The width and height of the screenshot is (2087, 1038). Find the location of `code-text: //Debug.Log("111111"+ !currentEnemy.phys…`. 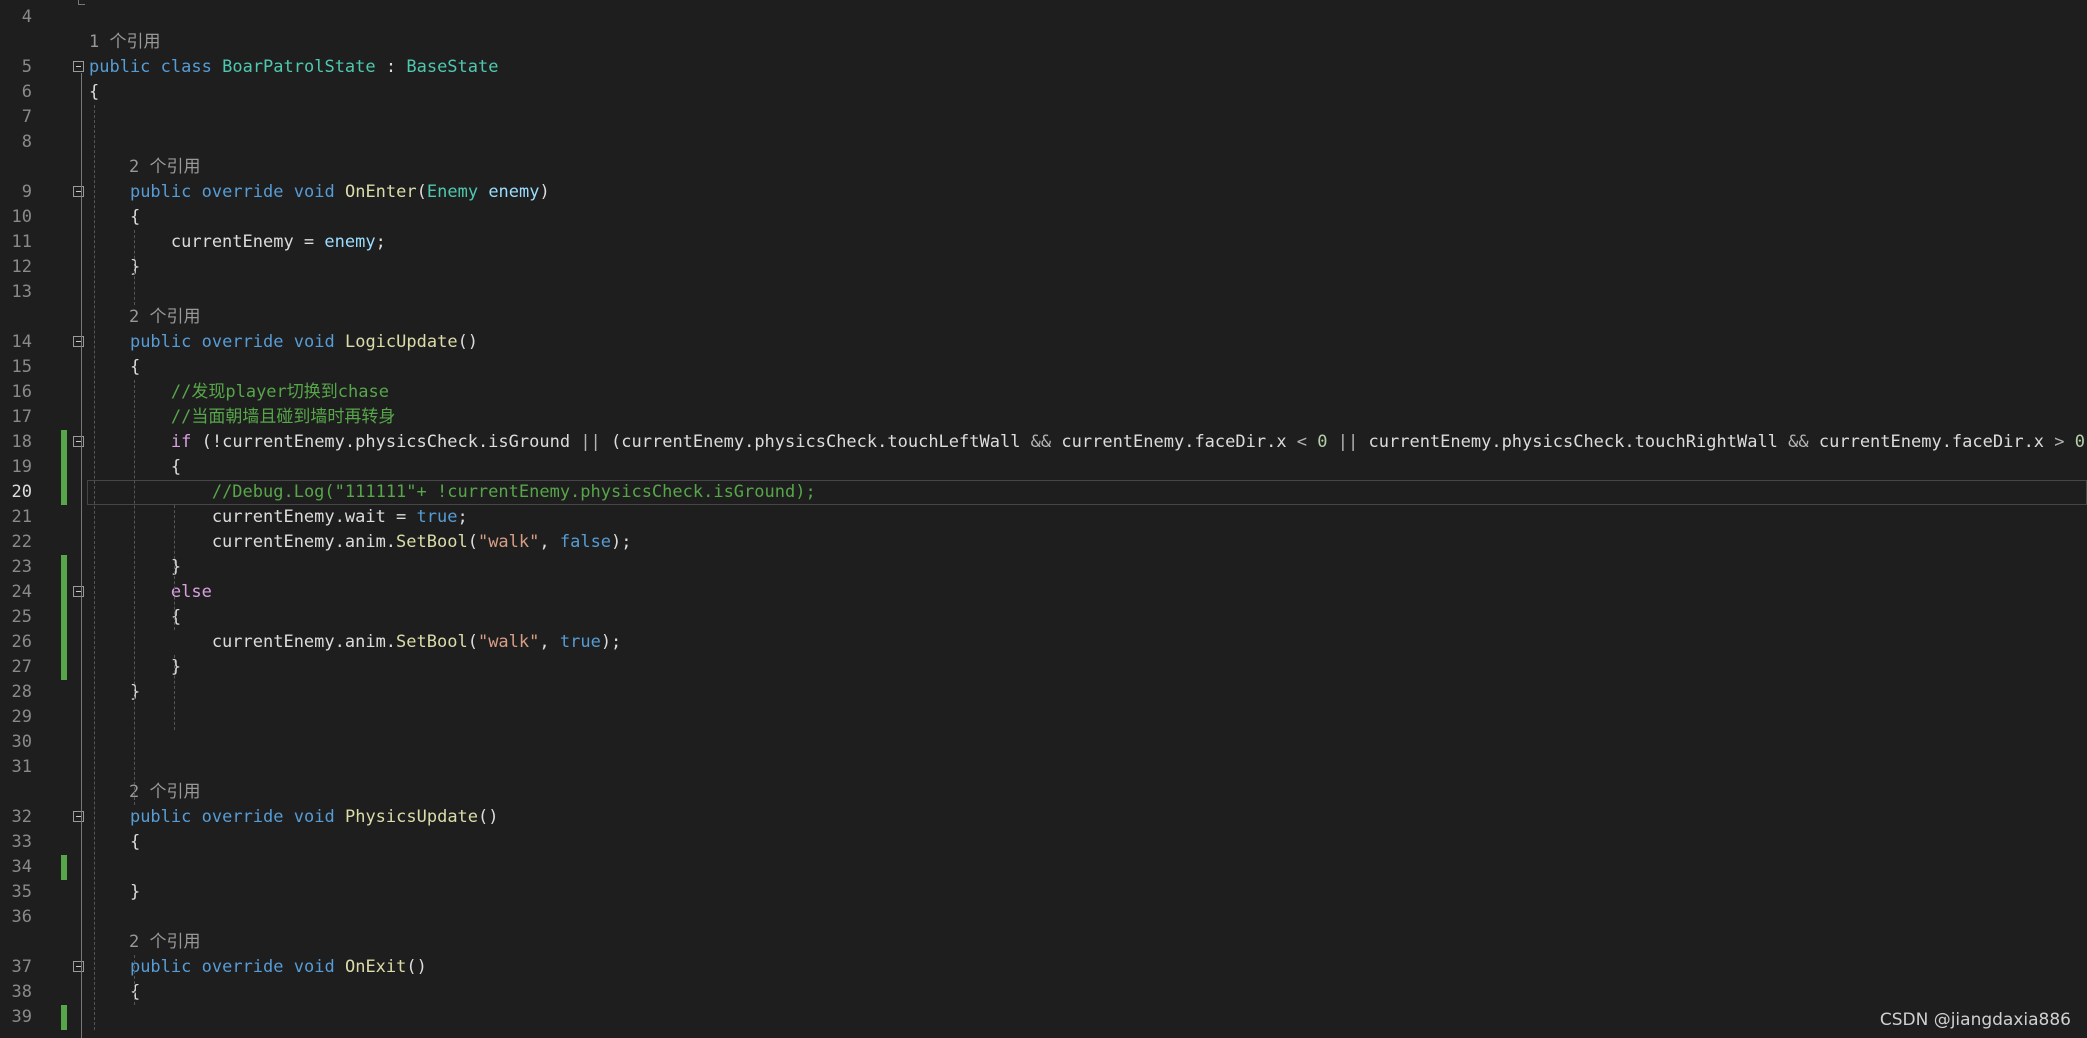

code-text: //Debug.Log("111111"+ !currentEnemy.phys… is located at coordinates (452, 492).